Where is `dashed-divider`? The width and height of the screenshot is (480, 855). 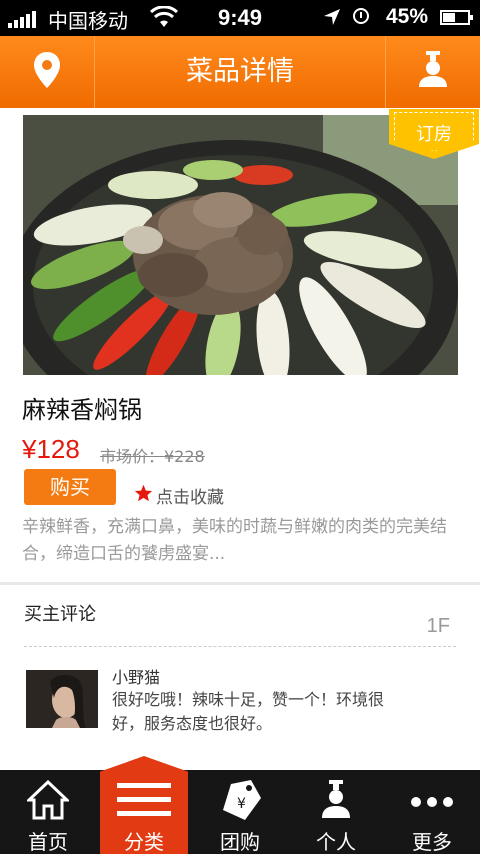
dashed-divider is located at coordinates (240, 646).